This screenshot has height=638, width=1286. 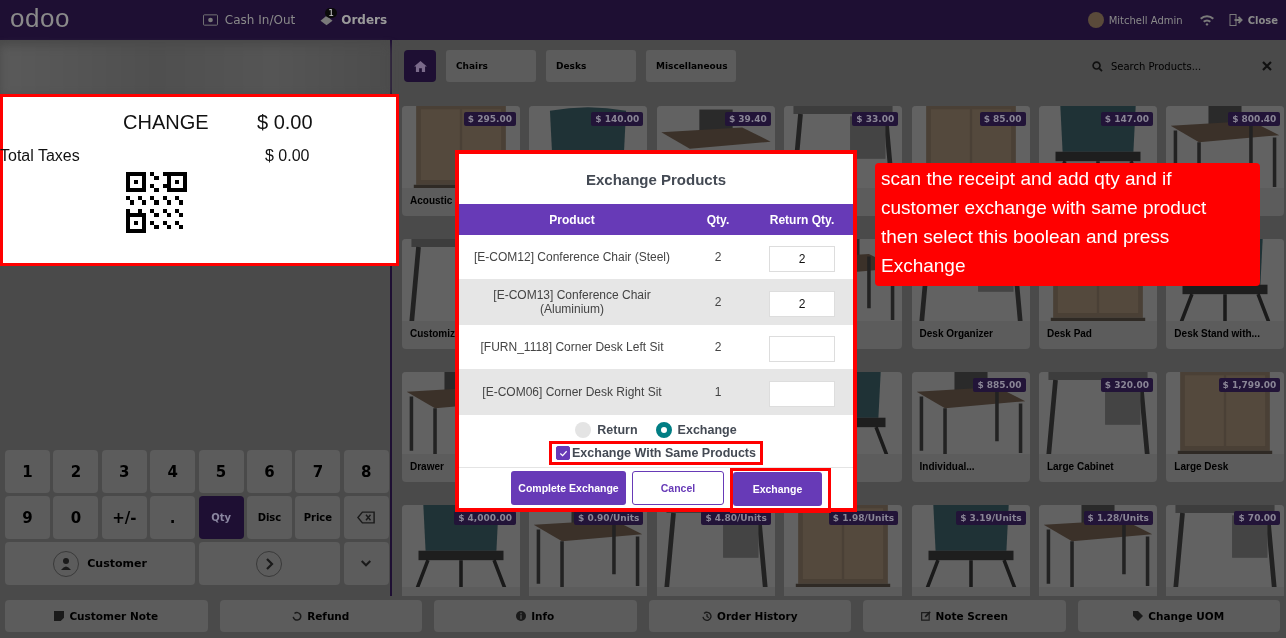 What do you see at coordinates (1079, 466) in the screenshot?
I see `product-name: Large Cabinet` at bounding box center [1079, 466].